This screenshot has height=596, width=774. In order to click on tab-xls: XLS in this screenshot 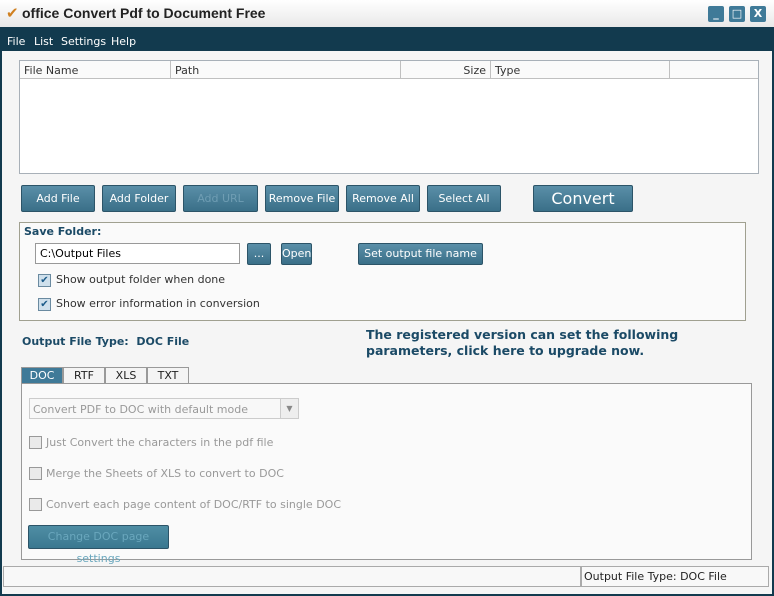, I will do `click(126, 375)`.